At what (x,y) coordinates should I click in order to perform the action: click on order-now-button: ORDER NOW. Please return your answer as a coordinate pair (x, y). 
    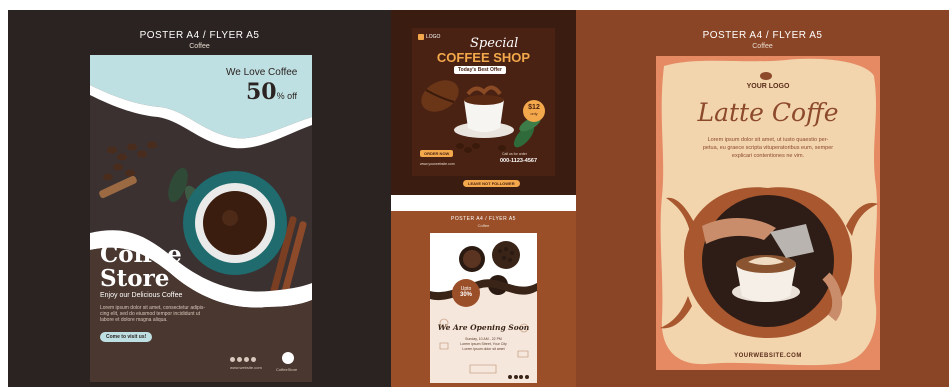
    Looking at the image, I should click on (437, 153).